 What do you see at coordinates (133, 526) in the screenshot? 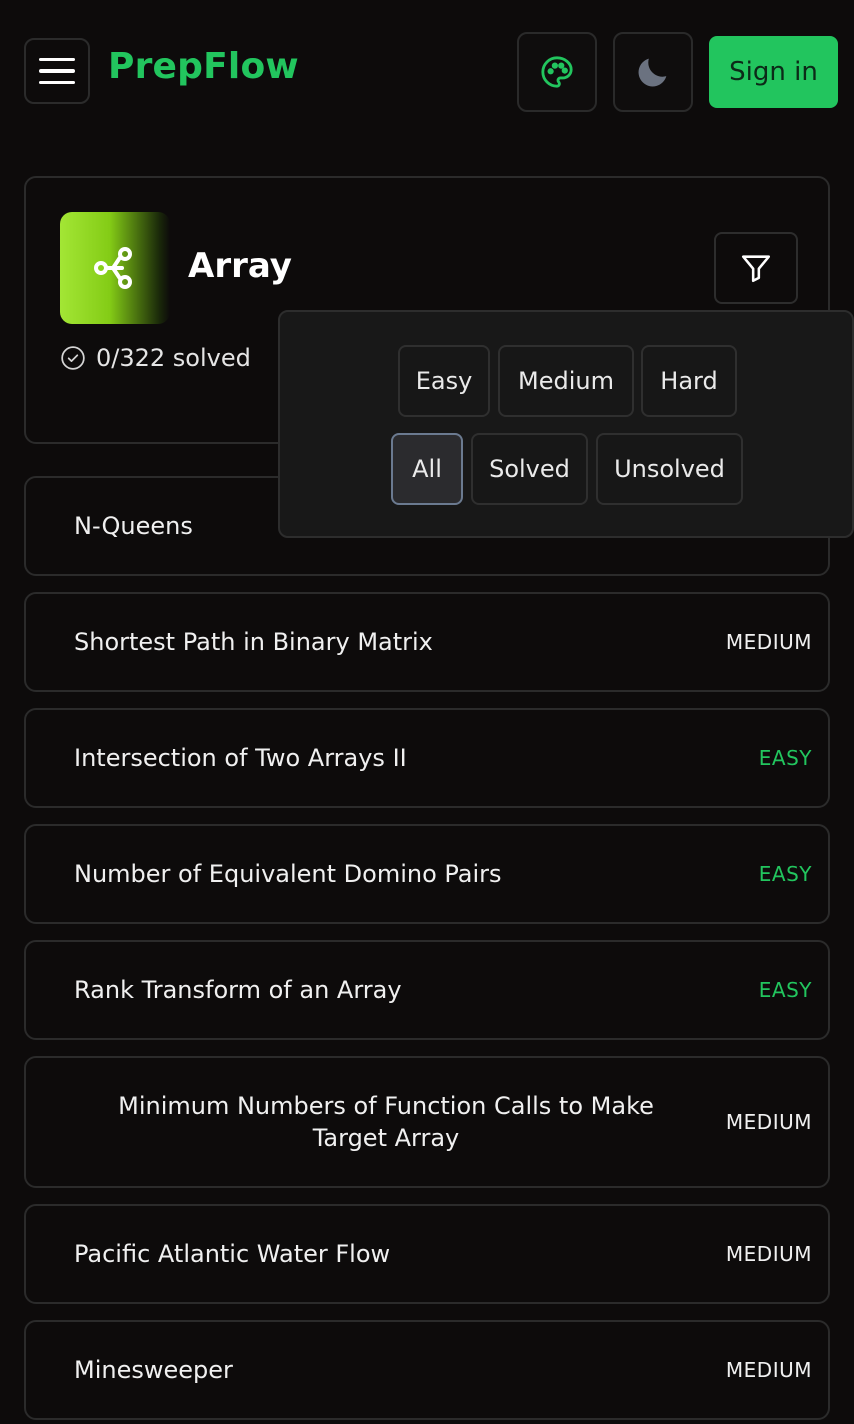
I see `problem-title: N-Queens` at bounding box center [133, 526].